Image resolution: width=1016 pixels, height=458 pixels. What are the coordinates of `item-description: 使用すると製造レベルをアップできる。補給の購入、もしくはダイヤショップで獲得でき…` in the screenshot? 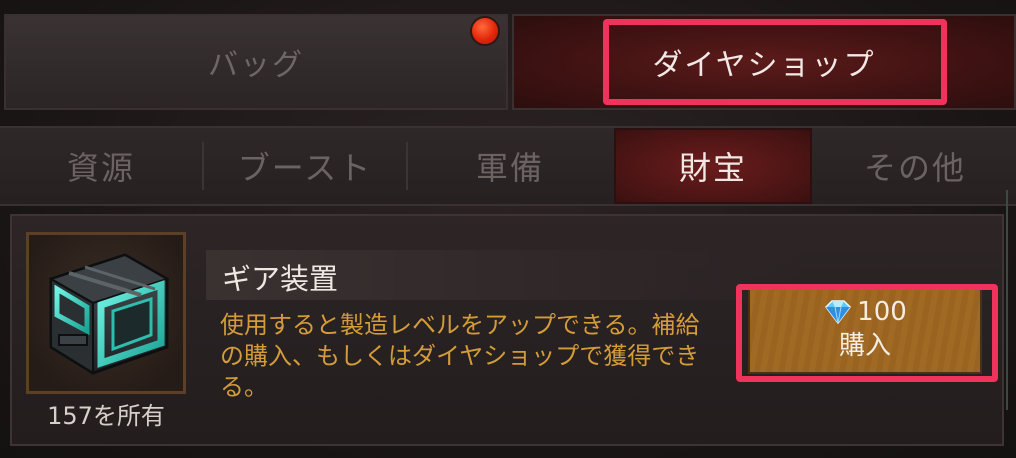 It's located at (460, 356).